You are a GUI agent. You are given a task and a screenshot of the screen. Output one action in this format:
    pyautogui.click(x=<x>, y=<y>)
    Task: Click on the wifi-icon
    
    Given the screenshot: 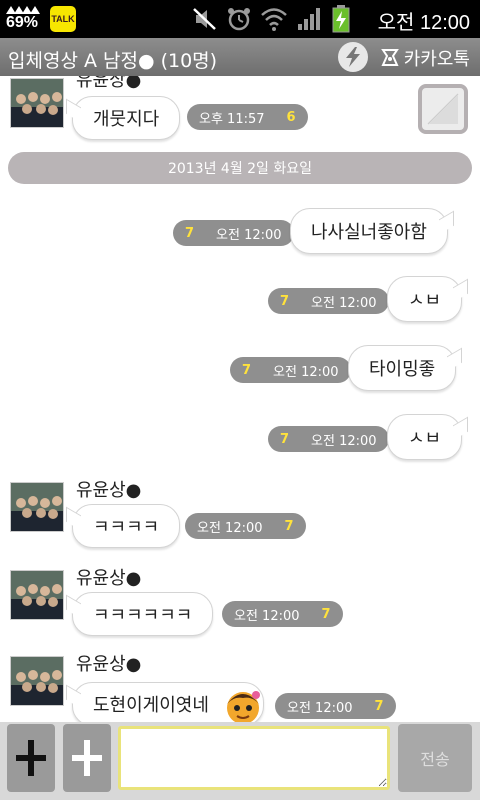 What is the action you would take?
    pyautogui.click(x=274, y=19)
    